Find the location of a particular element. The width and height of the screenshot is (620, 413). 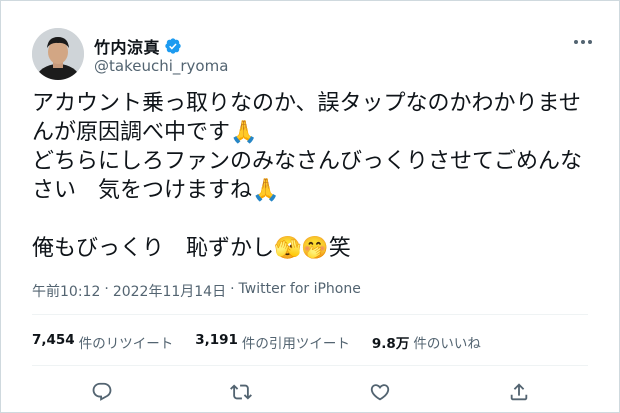

retweet-icon is located at coordinates (240, 392).